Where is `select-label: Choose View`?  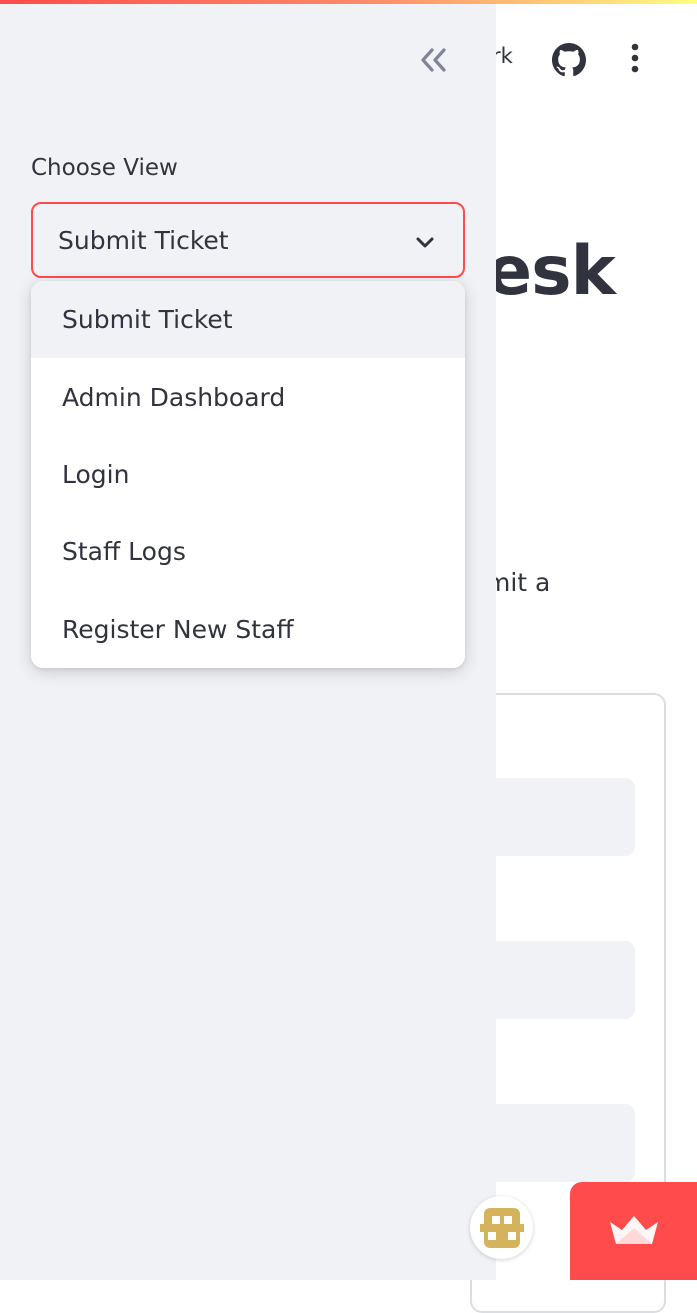
select-label: Choose View is located at coordinates (104, 168).